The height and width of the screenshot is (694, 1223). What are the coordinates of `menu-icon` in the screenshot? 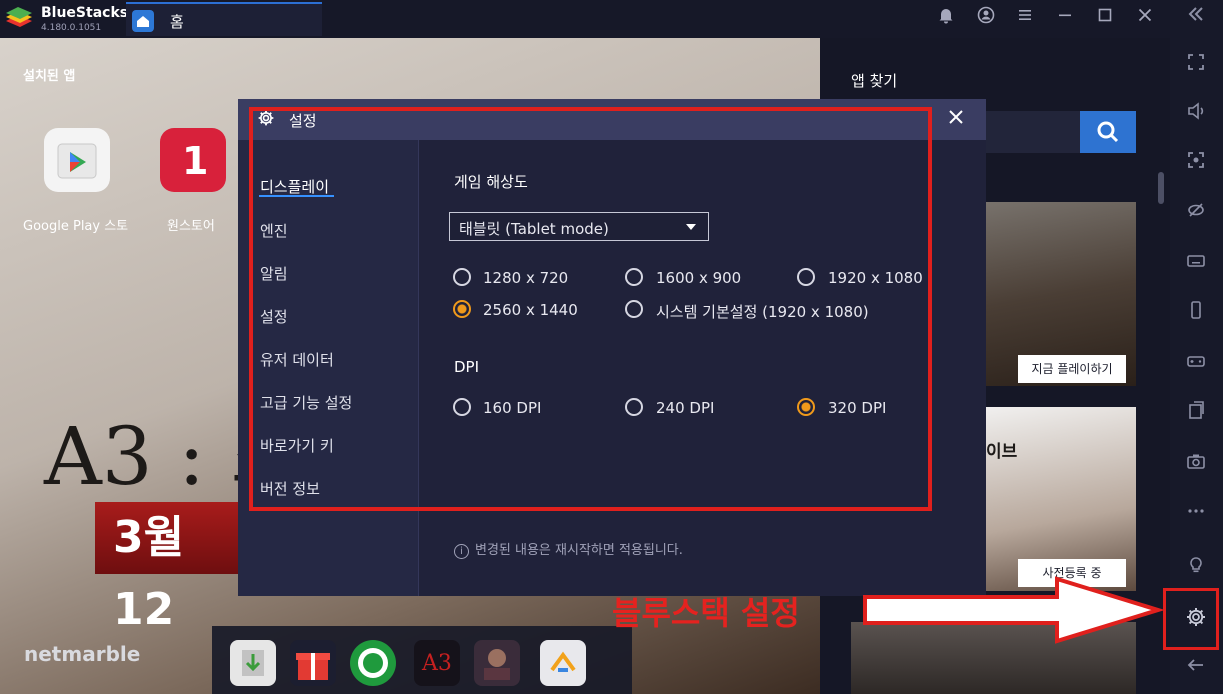 It's located at (1025, 19).